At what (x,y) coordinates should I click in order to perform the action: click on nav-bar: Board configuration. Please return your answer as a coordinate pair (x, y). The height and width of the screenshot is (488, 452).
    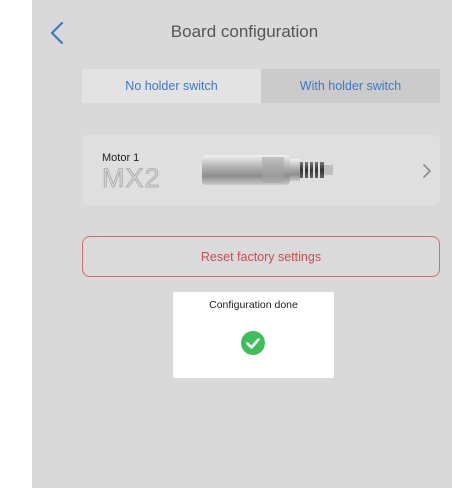
    Looking at the image, I should click on (242, 33).